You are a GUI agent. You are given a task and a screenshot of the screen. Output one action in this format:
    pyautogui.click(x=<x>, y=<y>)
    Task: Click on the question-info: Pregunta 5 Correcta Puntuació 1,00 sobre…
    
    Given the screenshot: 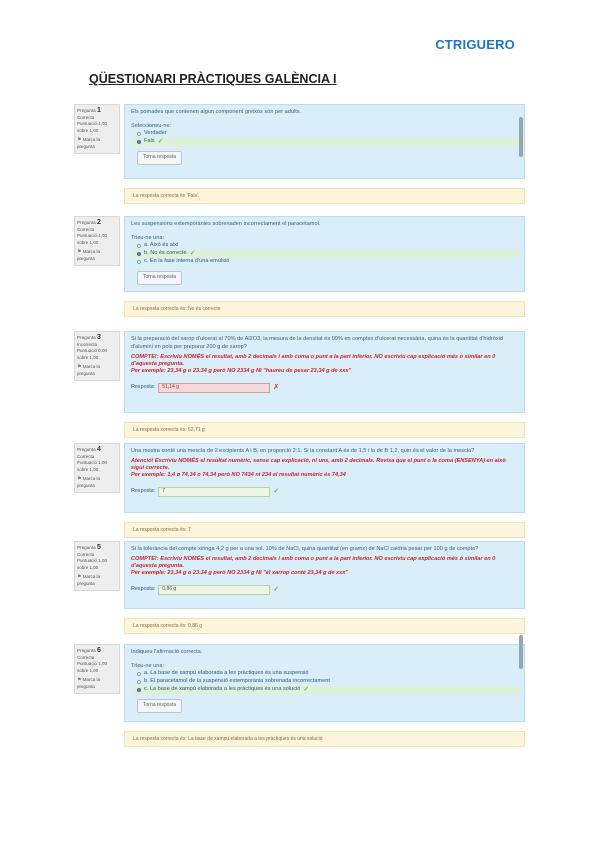 What is the action you would take?
    pyautogui.click(x=97, y=566)
    